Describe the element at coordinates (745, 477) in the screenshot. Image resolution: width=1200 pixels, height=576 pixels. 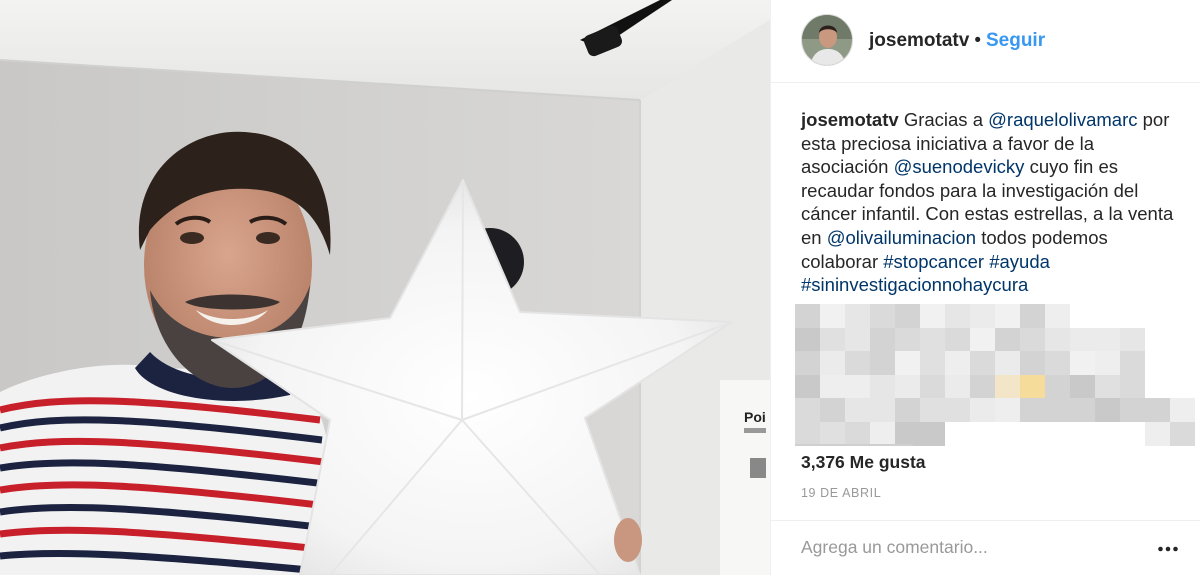
I see `wall-poster: Poi` at that location.